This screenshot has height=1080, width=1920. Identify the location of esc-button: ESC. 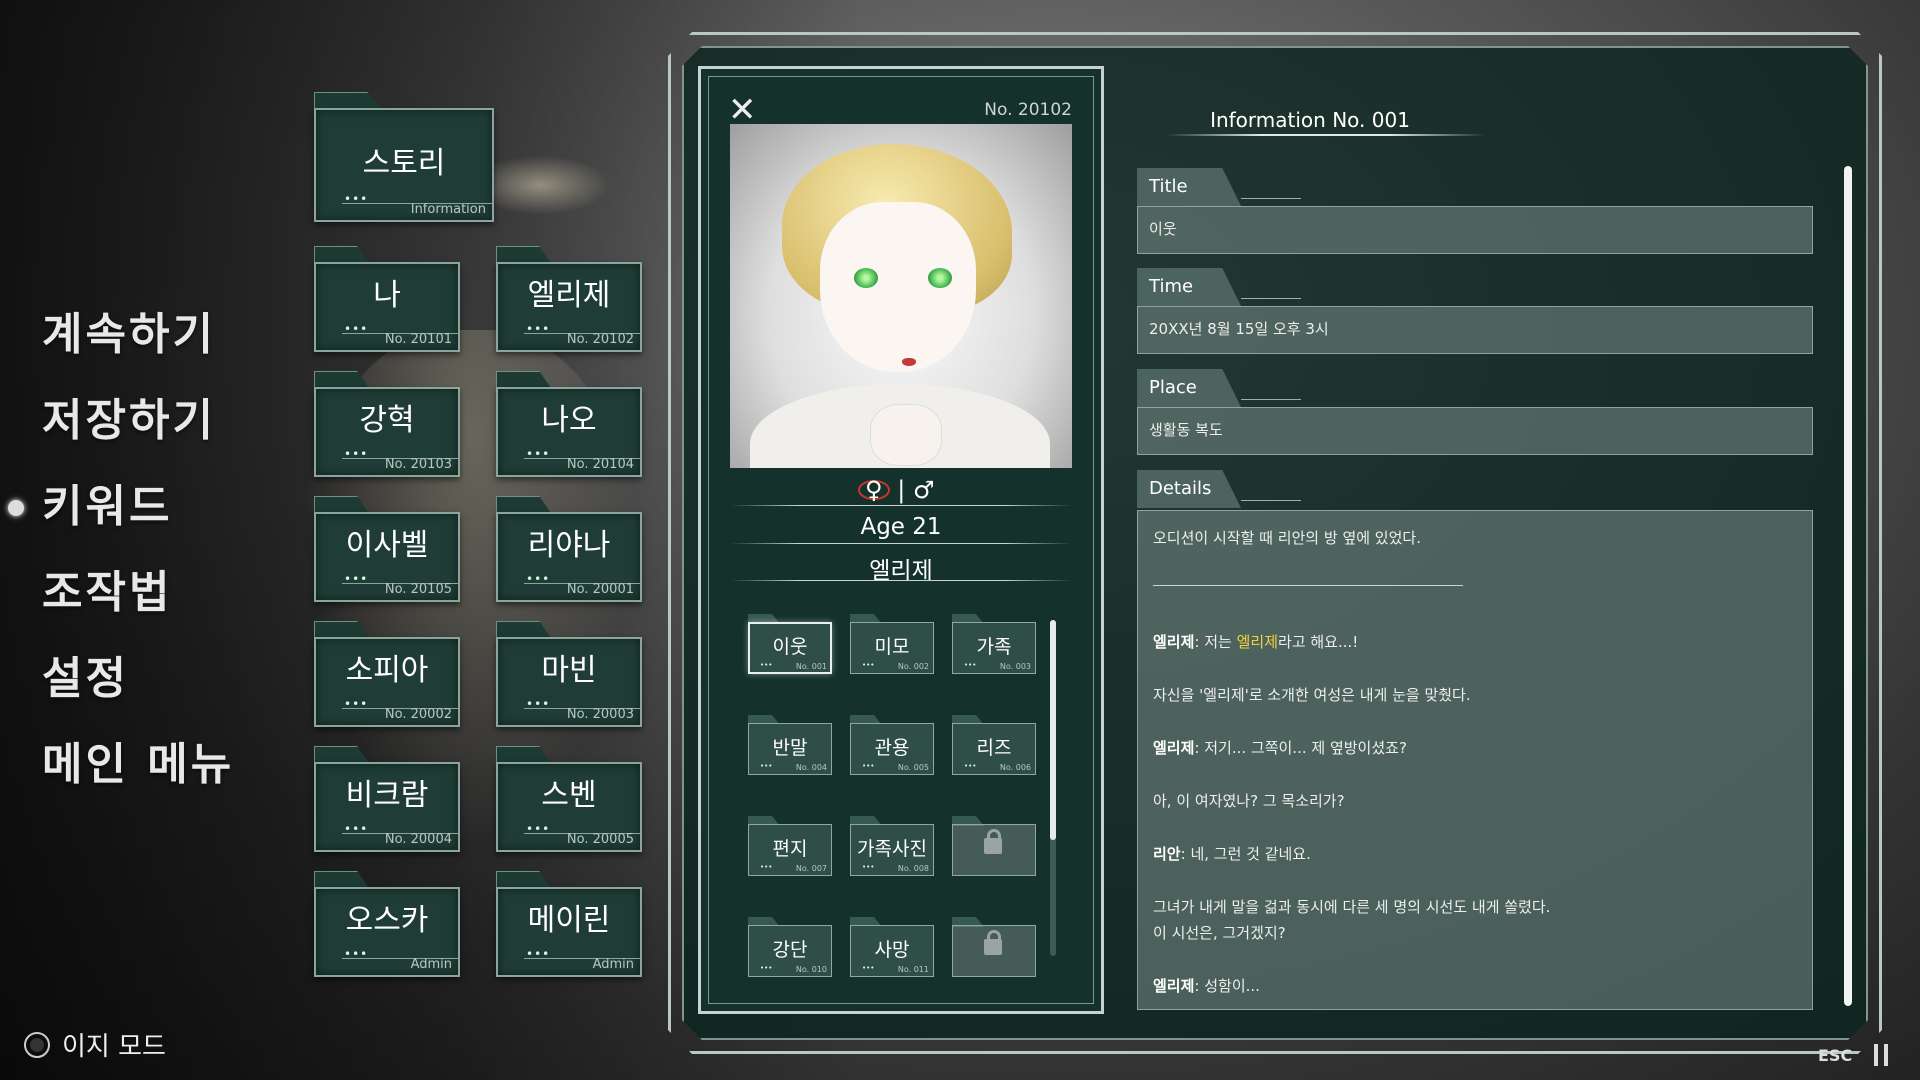
(1835, 1055).